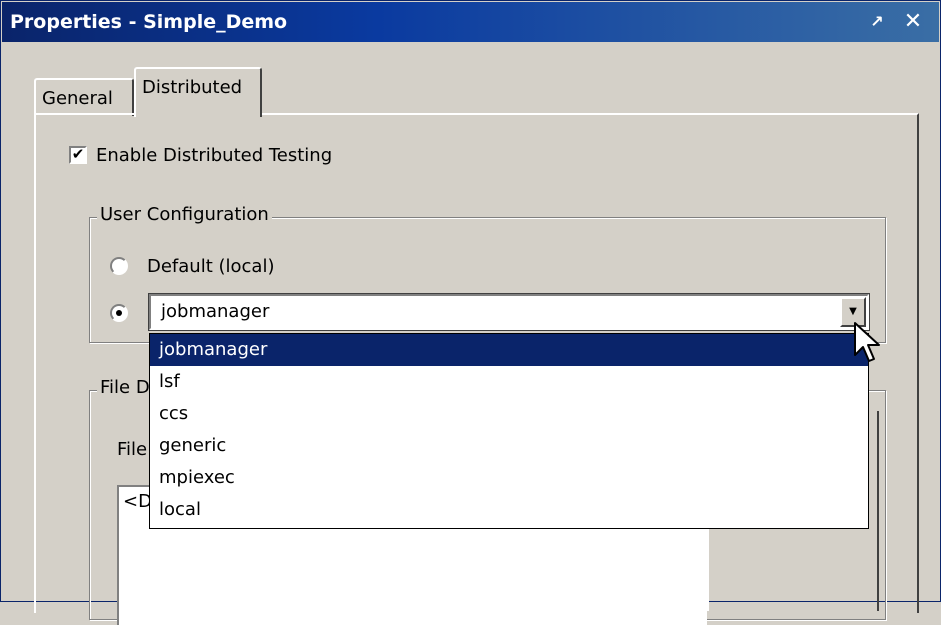  Describe the element at coordinates (470, 22) in the screenshot. I see `title-bar: Properties - Simple_Demo ↗ ✕` at that location.